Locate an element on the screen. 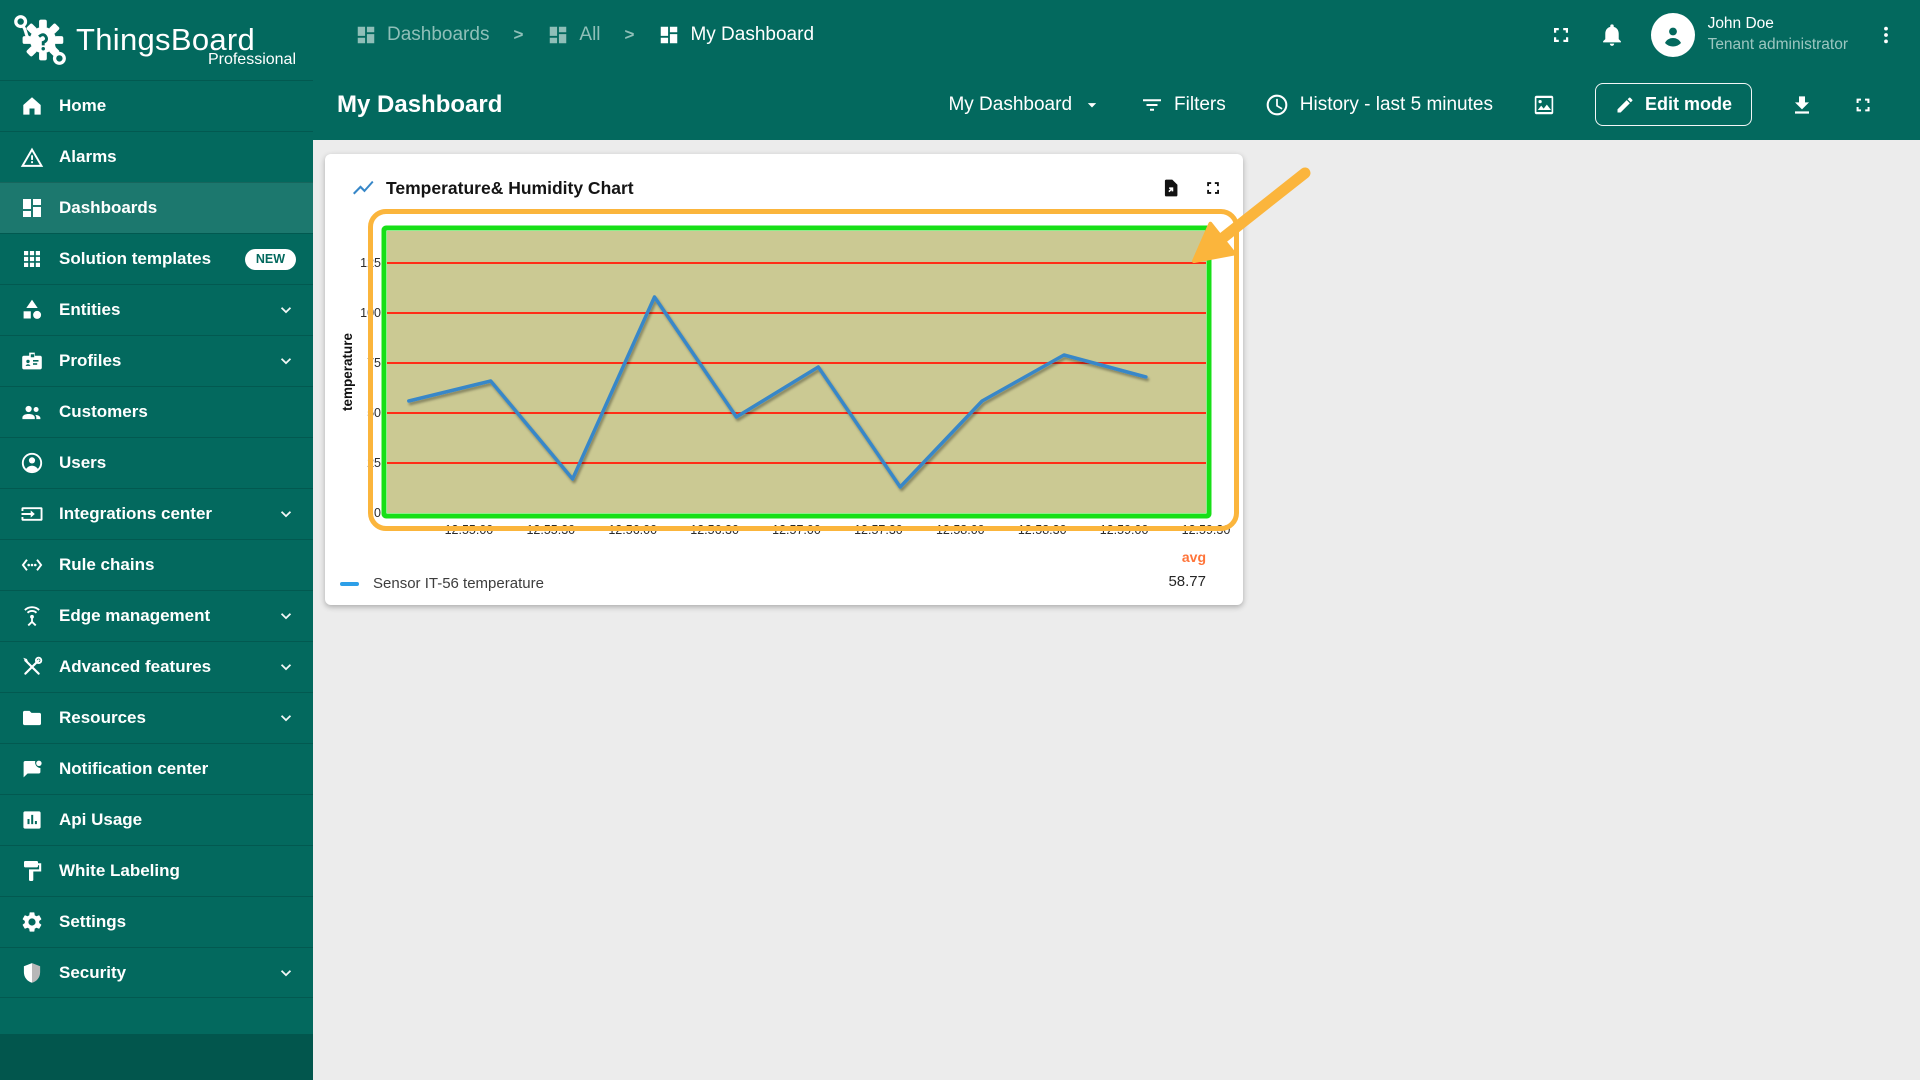 This screenshot has width=1920, height=1080. series-color-dash is located at coordinates (349, 583).